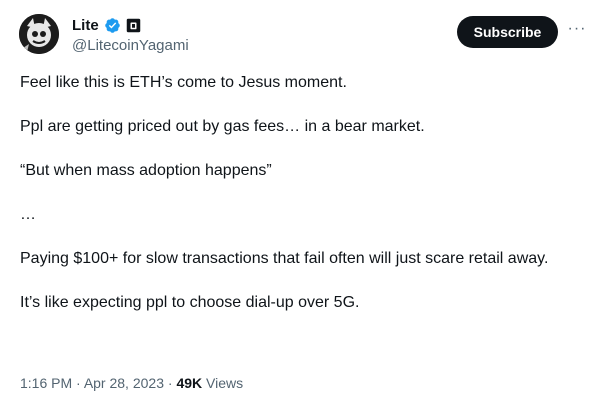  Describe the element at coordinates (46, 383) in the screenshot. I see `tweet-time: 1:16 PM` at that location.